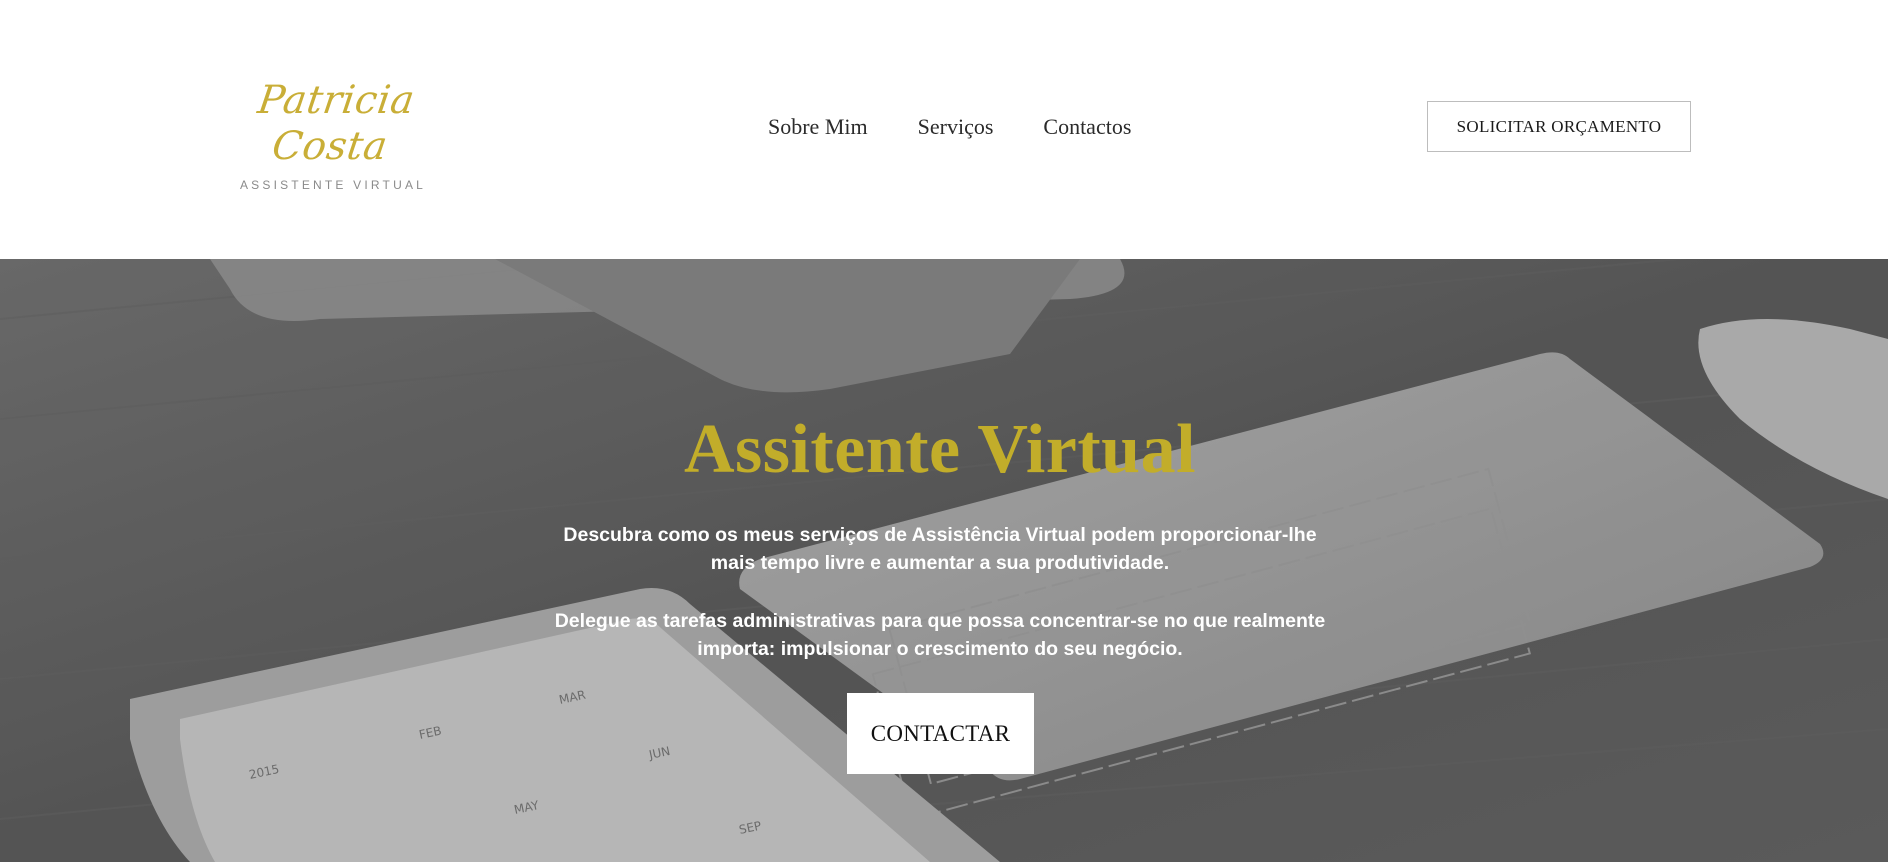  What do you see at coordinates (940, 449) in the screenshot?
I see `hero-title: Assitente Virtual` at bounding box center [940, 449].